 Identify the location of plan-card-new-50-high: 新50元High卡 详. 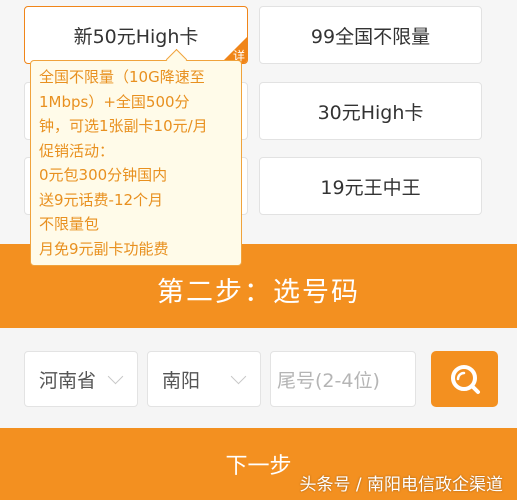
(136, 35).